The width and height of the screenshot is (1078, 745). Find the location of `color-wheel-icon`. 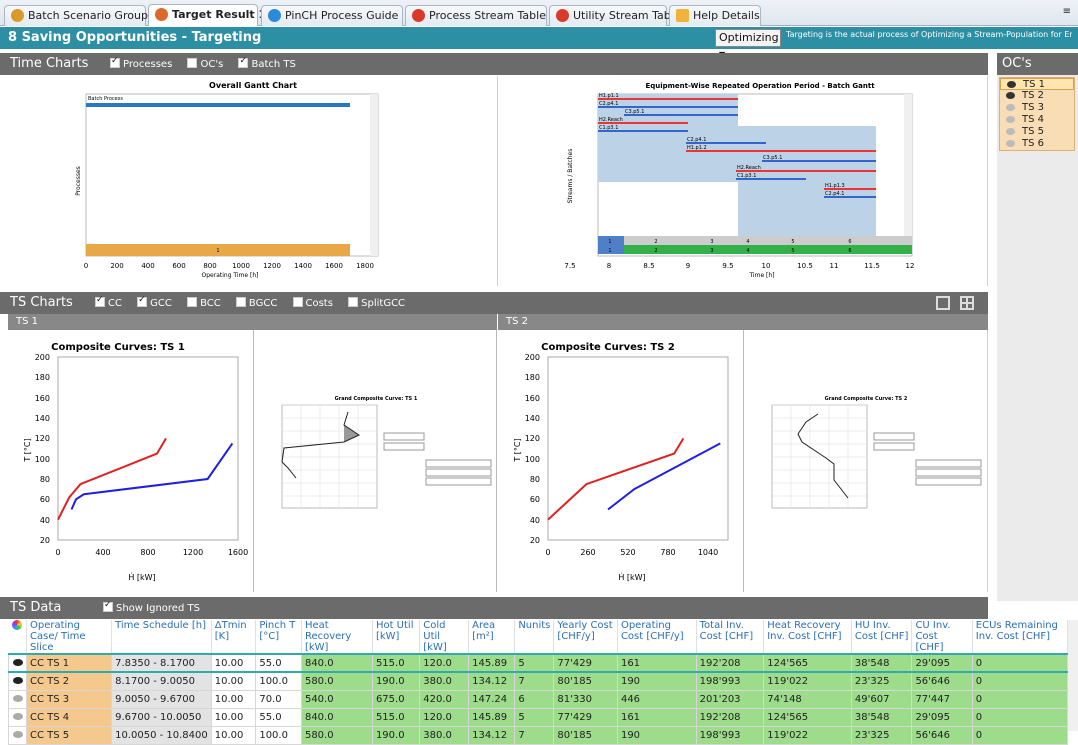

color-wheel-icon is located at coordinates (17, 637).